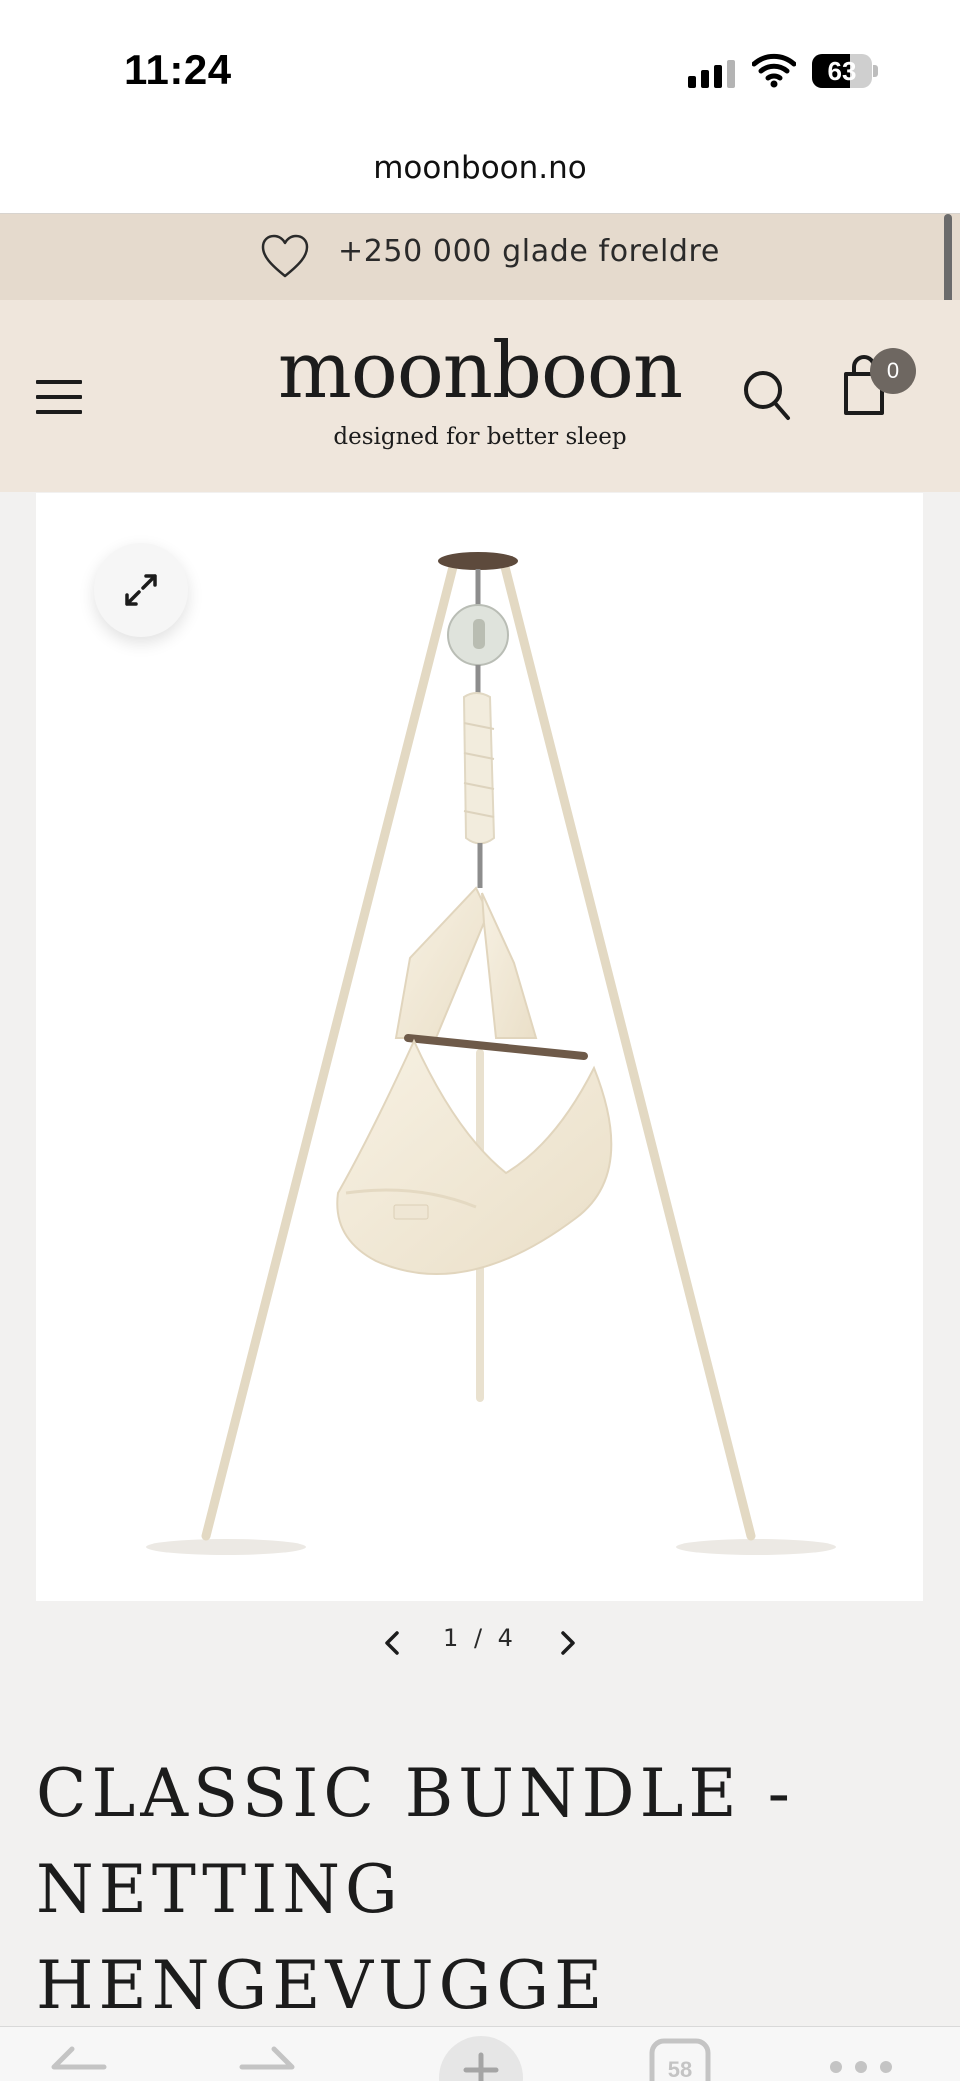 This screenshot has width=960, height=2081. I want to click on heart-icon, so click(285, 256).